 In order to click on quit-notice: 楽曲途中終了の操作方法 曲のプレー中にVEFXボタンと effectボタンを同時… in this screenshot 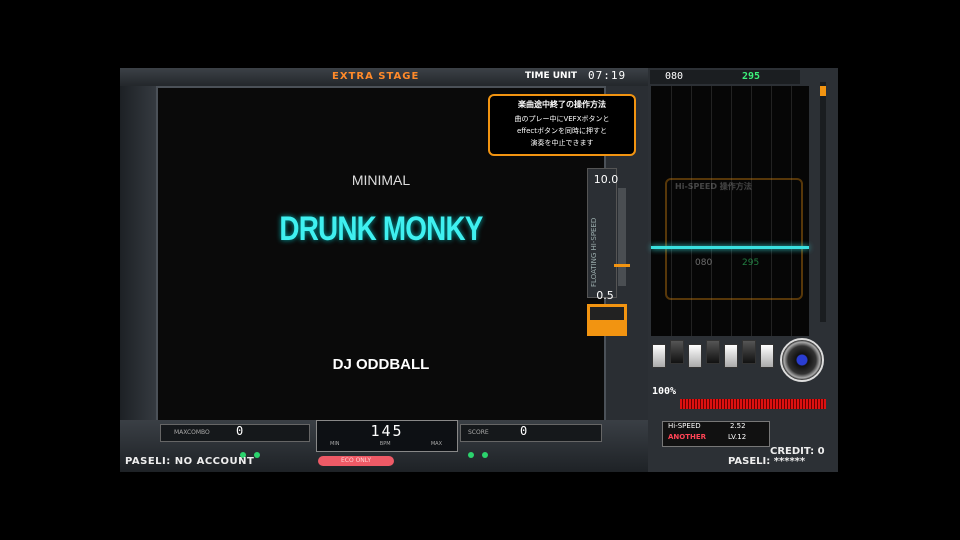, I will do `click(562, 125)`.